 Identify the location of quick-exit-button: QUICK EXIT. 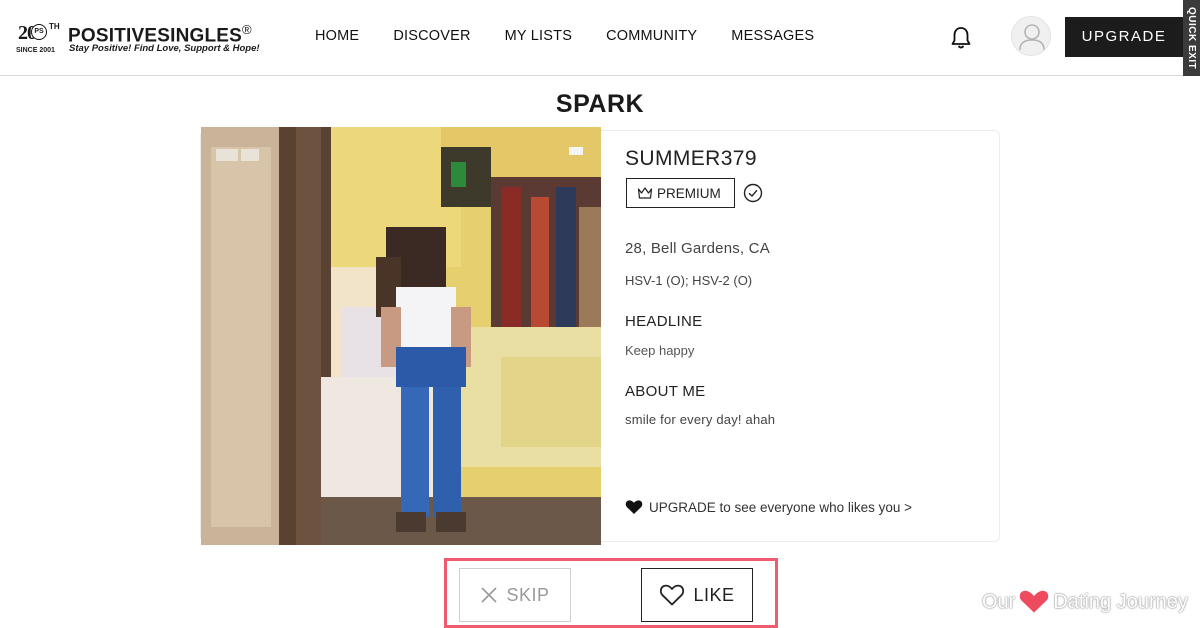
(1191, 38).